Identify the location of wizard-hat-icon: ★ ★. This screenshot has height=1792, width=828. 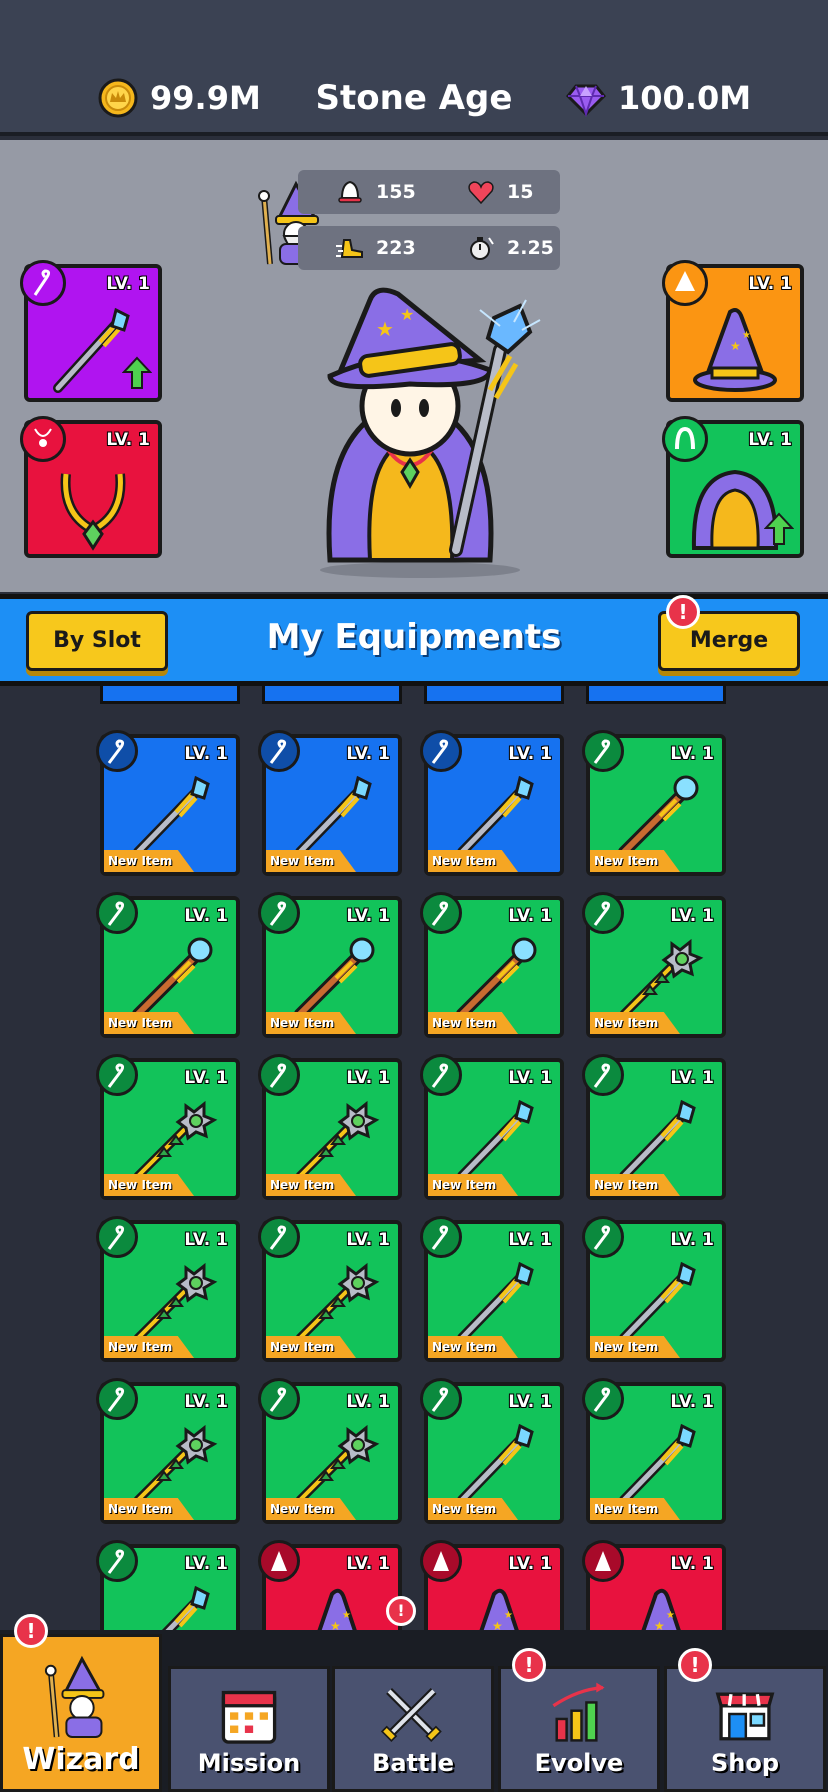
(735, 350).